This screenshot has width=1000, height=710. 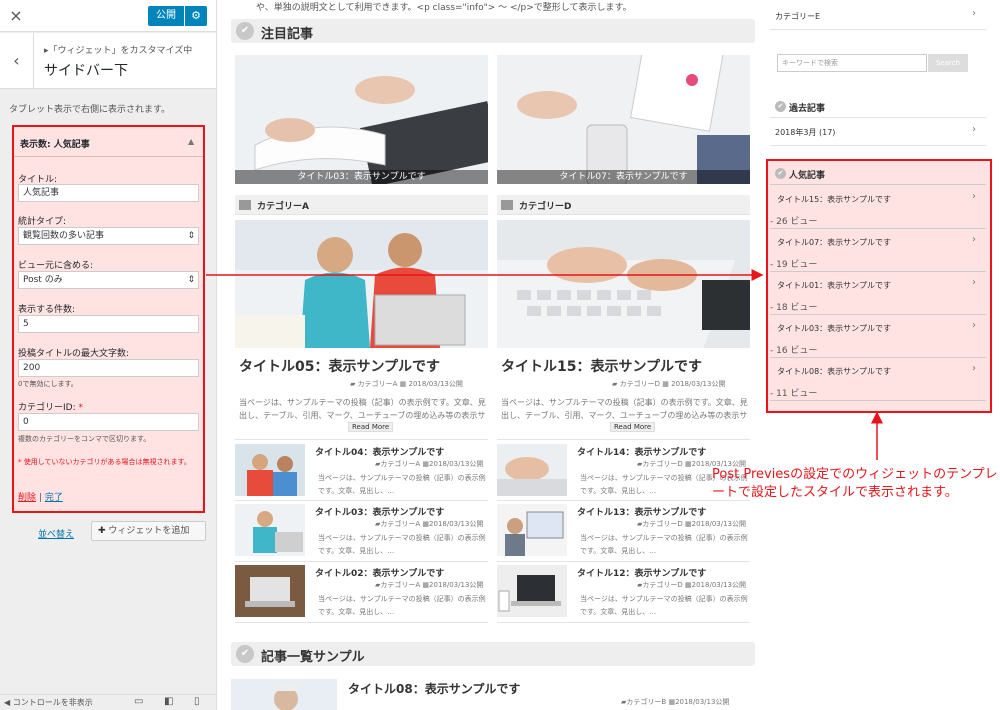 What do you see at coordinates (879, 207) in the screenshot?
I see `popular-item: タイトル15：表示サンプルです › - 26 ビュー` at bounding box center [879, 207].